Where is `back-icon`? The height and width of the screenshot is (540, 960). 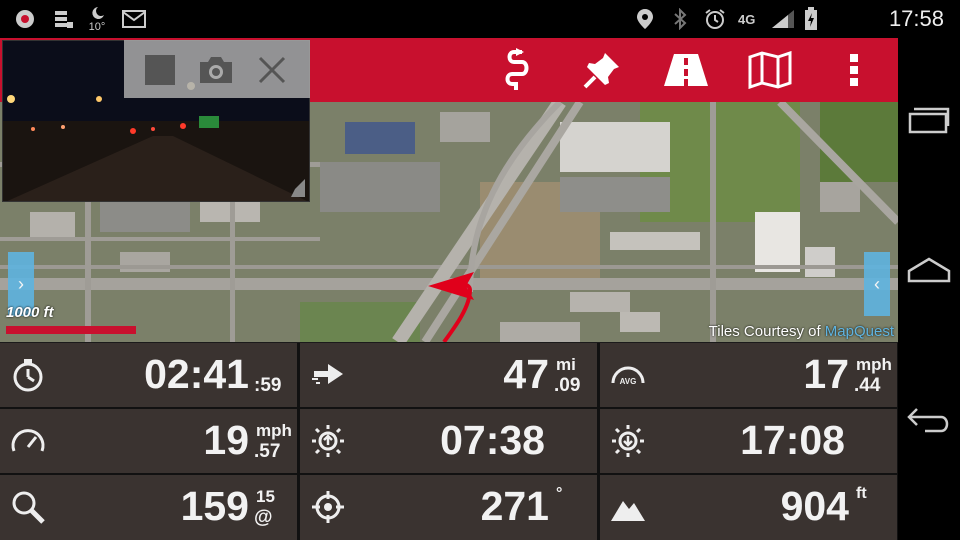
back-icon is located at coordinates (928, 420).